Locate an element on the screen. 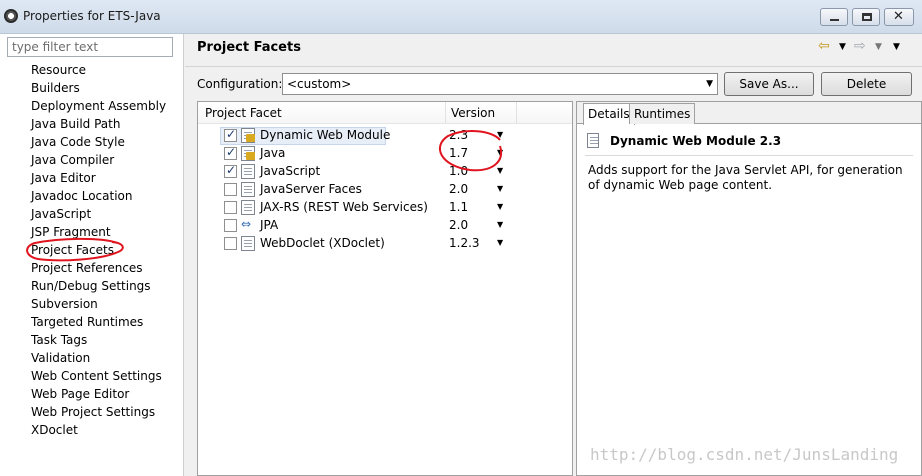  tab-bar: Details Runtimes is located at coordinates (749, 113).